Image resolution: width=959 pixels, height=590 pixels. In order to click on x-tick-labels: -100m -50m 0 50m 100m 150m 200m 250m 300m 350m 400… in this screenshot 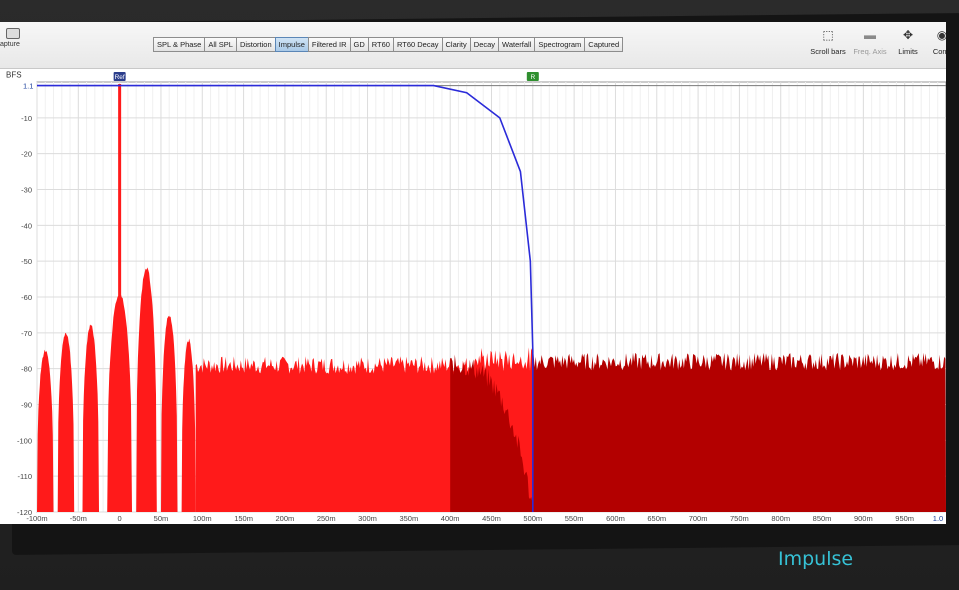, I will do `click(484, 518)`.